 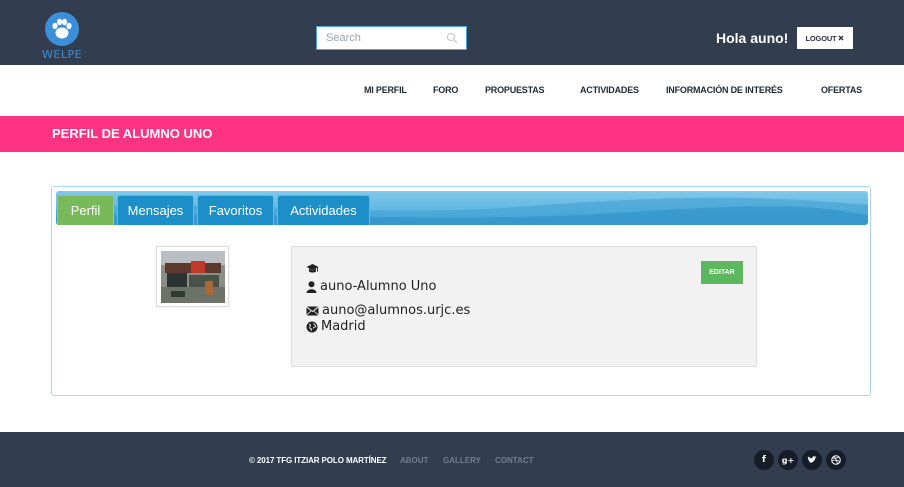 What do you see at coordinates (515, 90) in the screenshot?
I see `nav-propuestas: PROPUESTAS` at bounding box center [515, 90].